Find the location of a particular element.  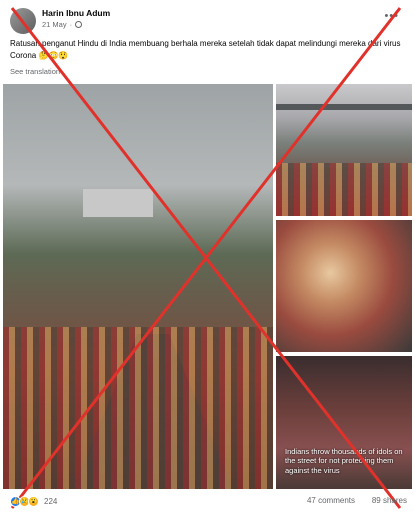

see-translation-link: See translation is located at coordinates (35, 71).